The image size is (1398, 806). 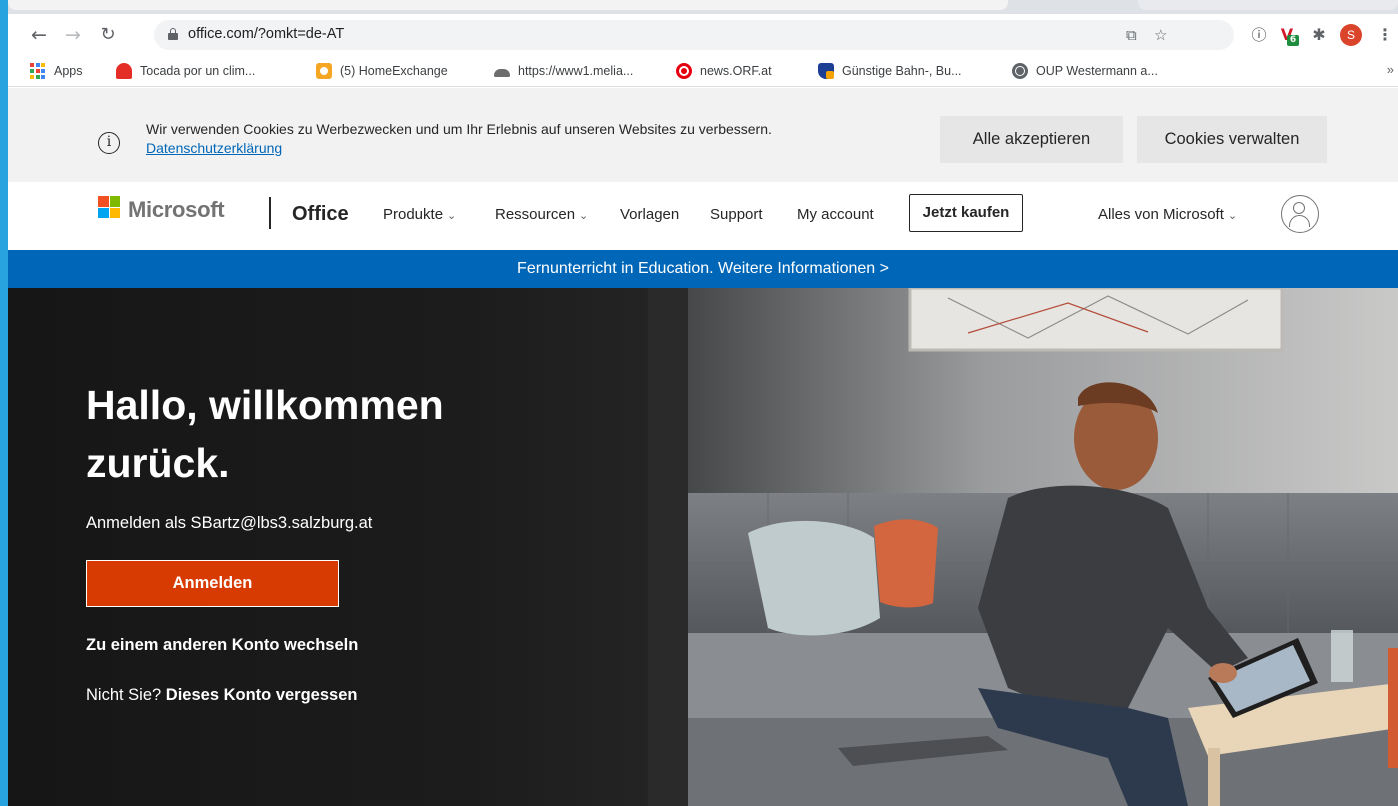 I want to click on bookmark-label: (5) HomeExchange, so click(x=394, y=71).